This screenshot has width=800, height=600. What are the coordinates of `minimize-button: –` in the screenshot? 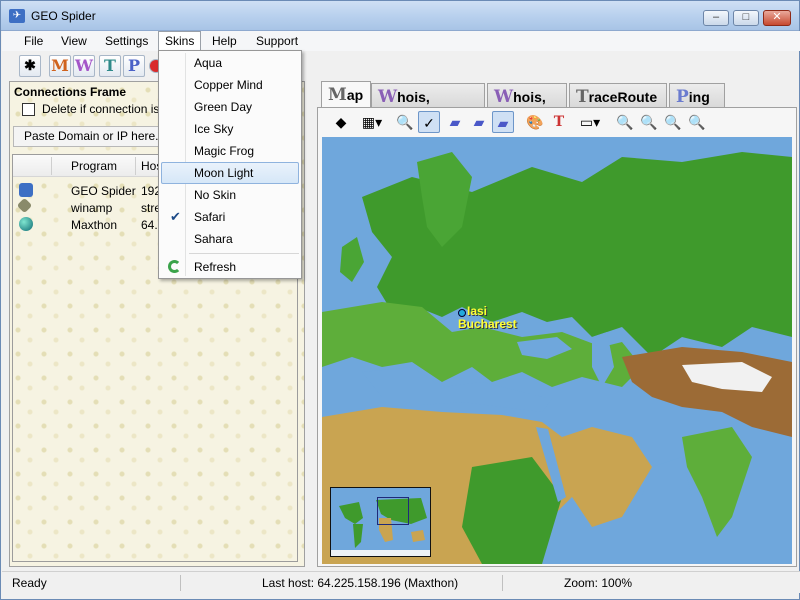 It's located at (716, 18).